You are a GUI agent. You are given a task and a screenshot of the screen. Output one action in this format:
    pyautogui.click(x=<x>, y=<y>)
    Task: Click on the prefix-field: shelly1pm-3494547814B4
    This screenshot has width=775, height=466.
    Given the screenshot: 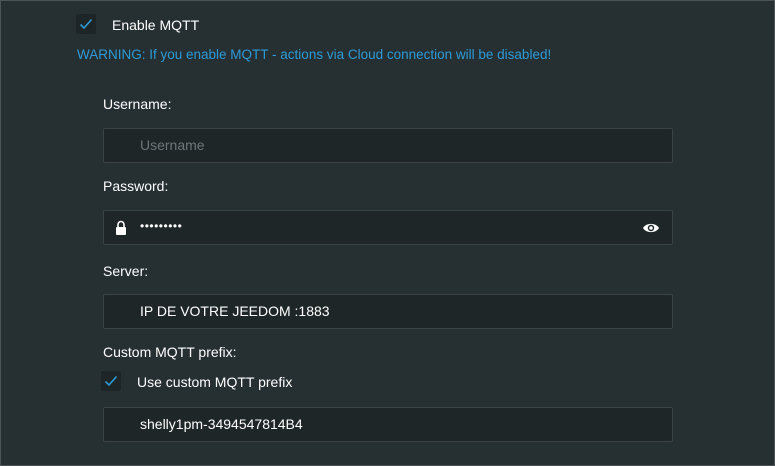 What is the action you would take?
    pyautogui.click(x=388, y=424)
    